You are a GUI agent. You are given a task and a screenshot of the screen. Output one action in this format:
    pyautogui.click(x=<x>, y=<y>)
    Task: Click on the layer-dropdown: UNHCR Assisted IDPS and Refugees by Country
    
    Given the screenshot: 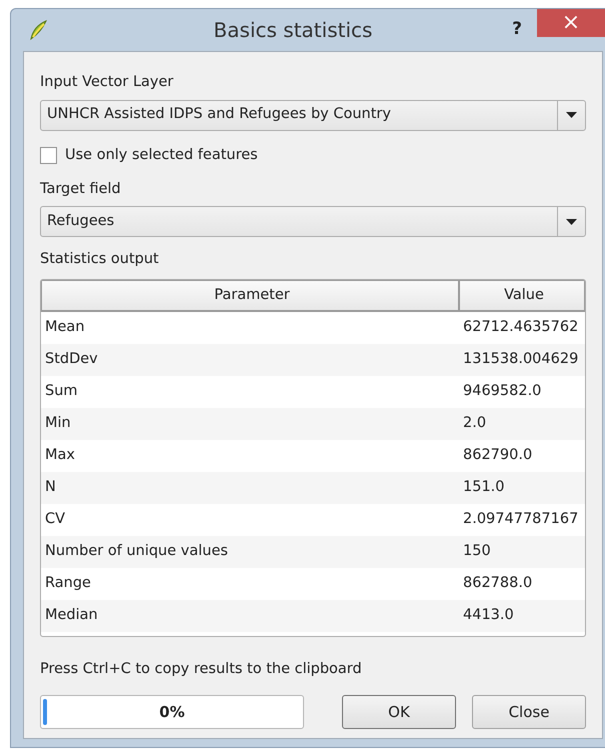 What is the action you would take?
    pyautogui.click(x=313, y=115)
    